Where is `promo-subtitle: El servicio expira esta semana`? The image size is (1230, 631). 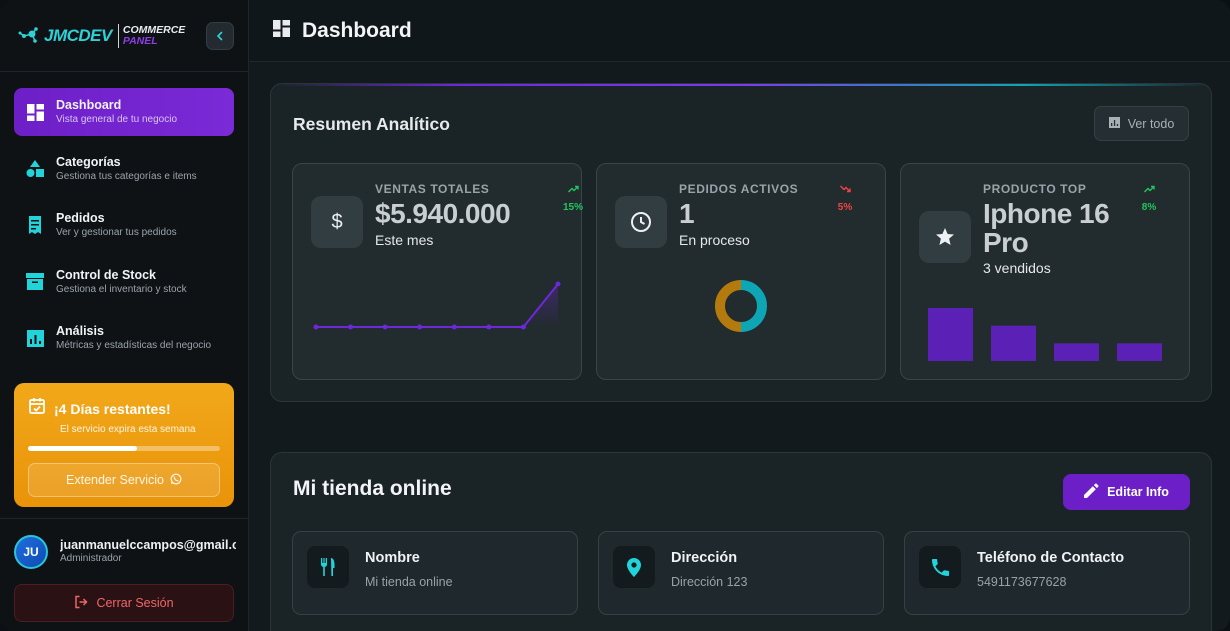 promo-subtitle: El servicio expira esta semana is located at coordinates (128, 429).